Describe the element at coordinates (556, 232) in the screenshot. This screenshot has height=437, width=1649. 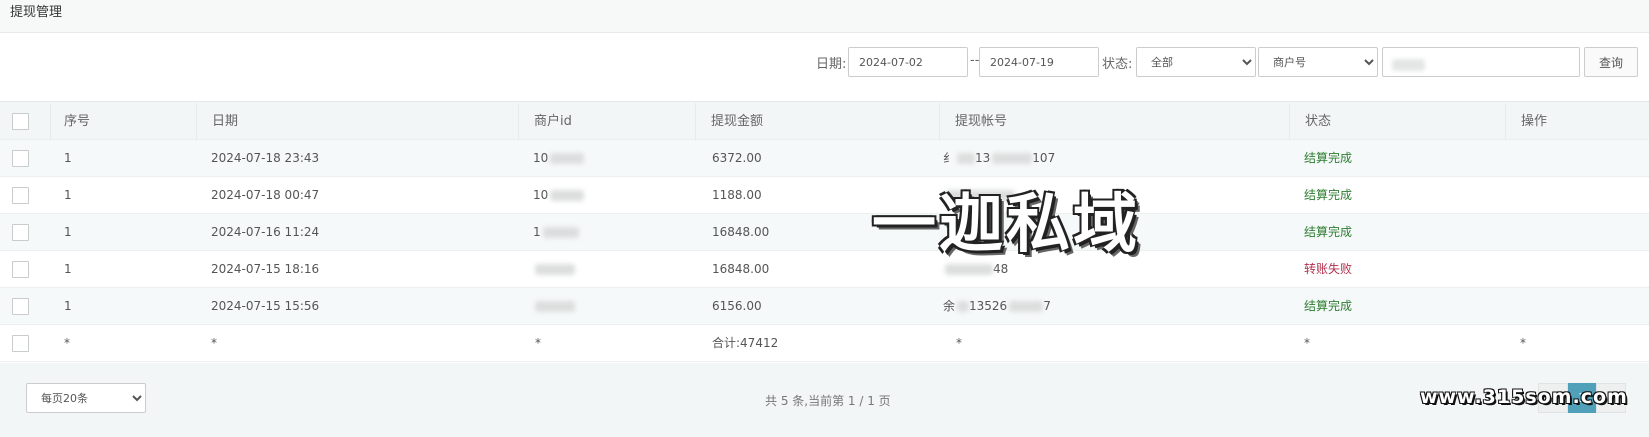
I see `row-merchant-id: 1` at that location.